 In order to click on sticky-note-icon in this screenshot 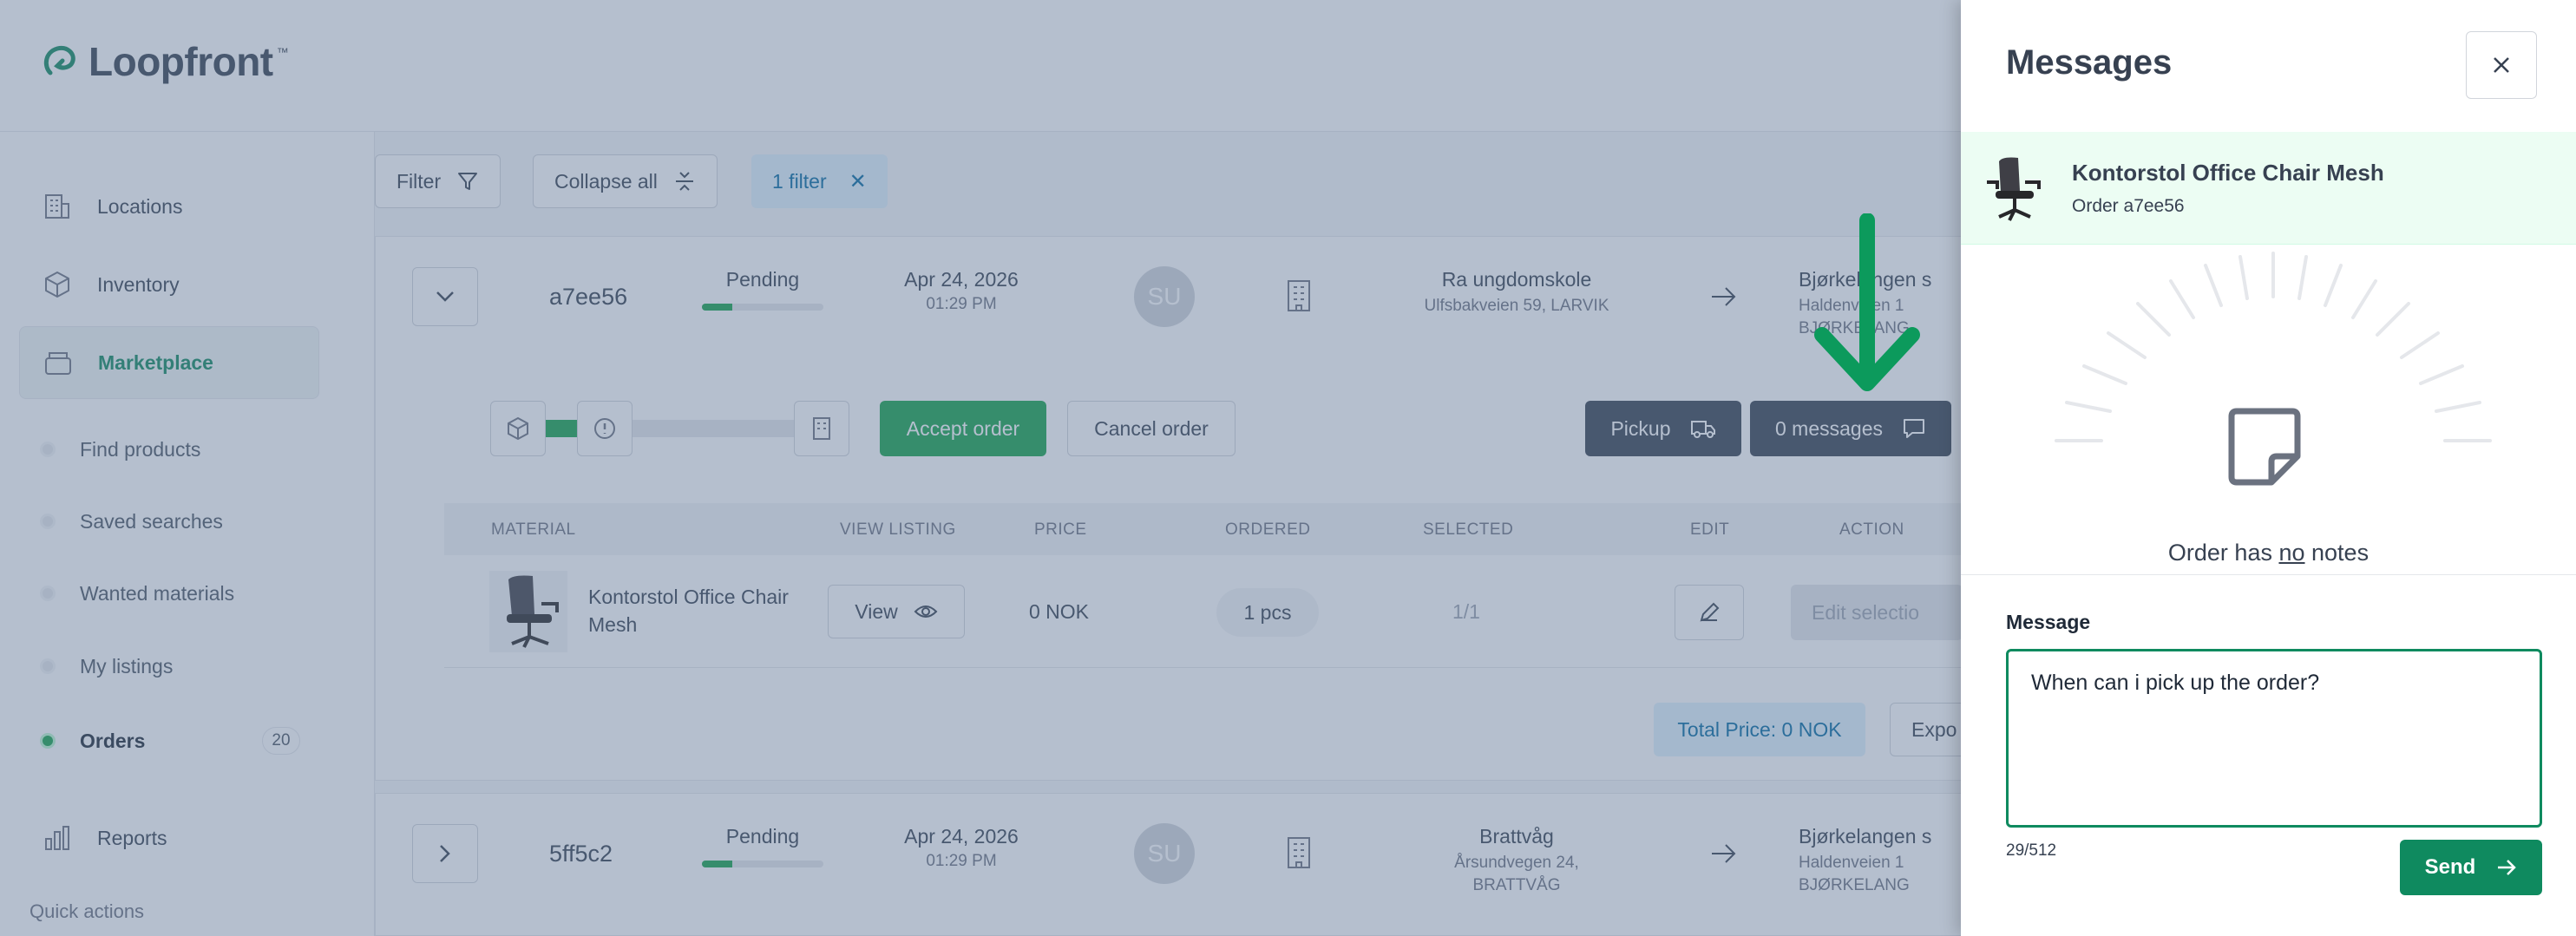, I will do `click(2264, 447)`.